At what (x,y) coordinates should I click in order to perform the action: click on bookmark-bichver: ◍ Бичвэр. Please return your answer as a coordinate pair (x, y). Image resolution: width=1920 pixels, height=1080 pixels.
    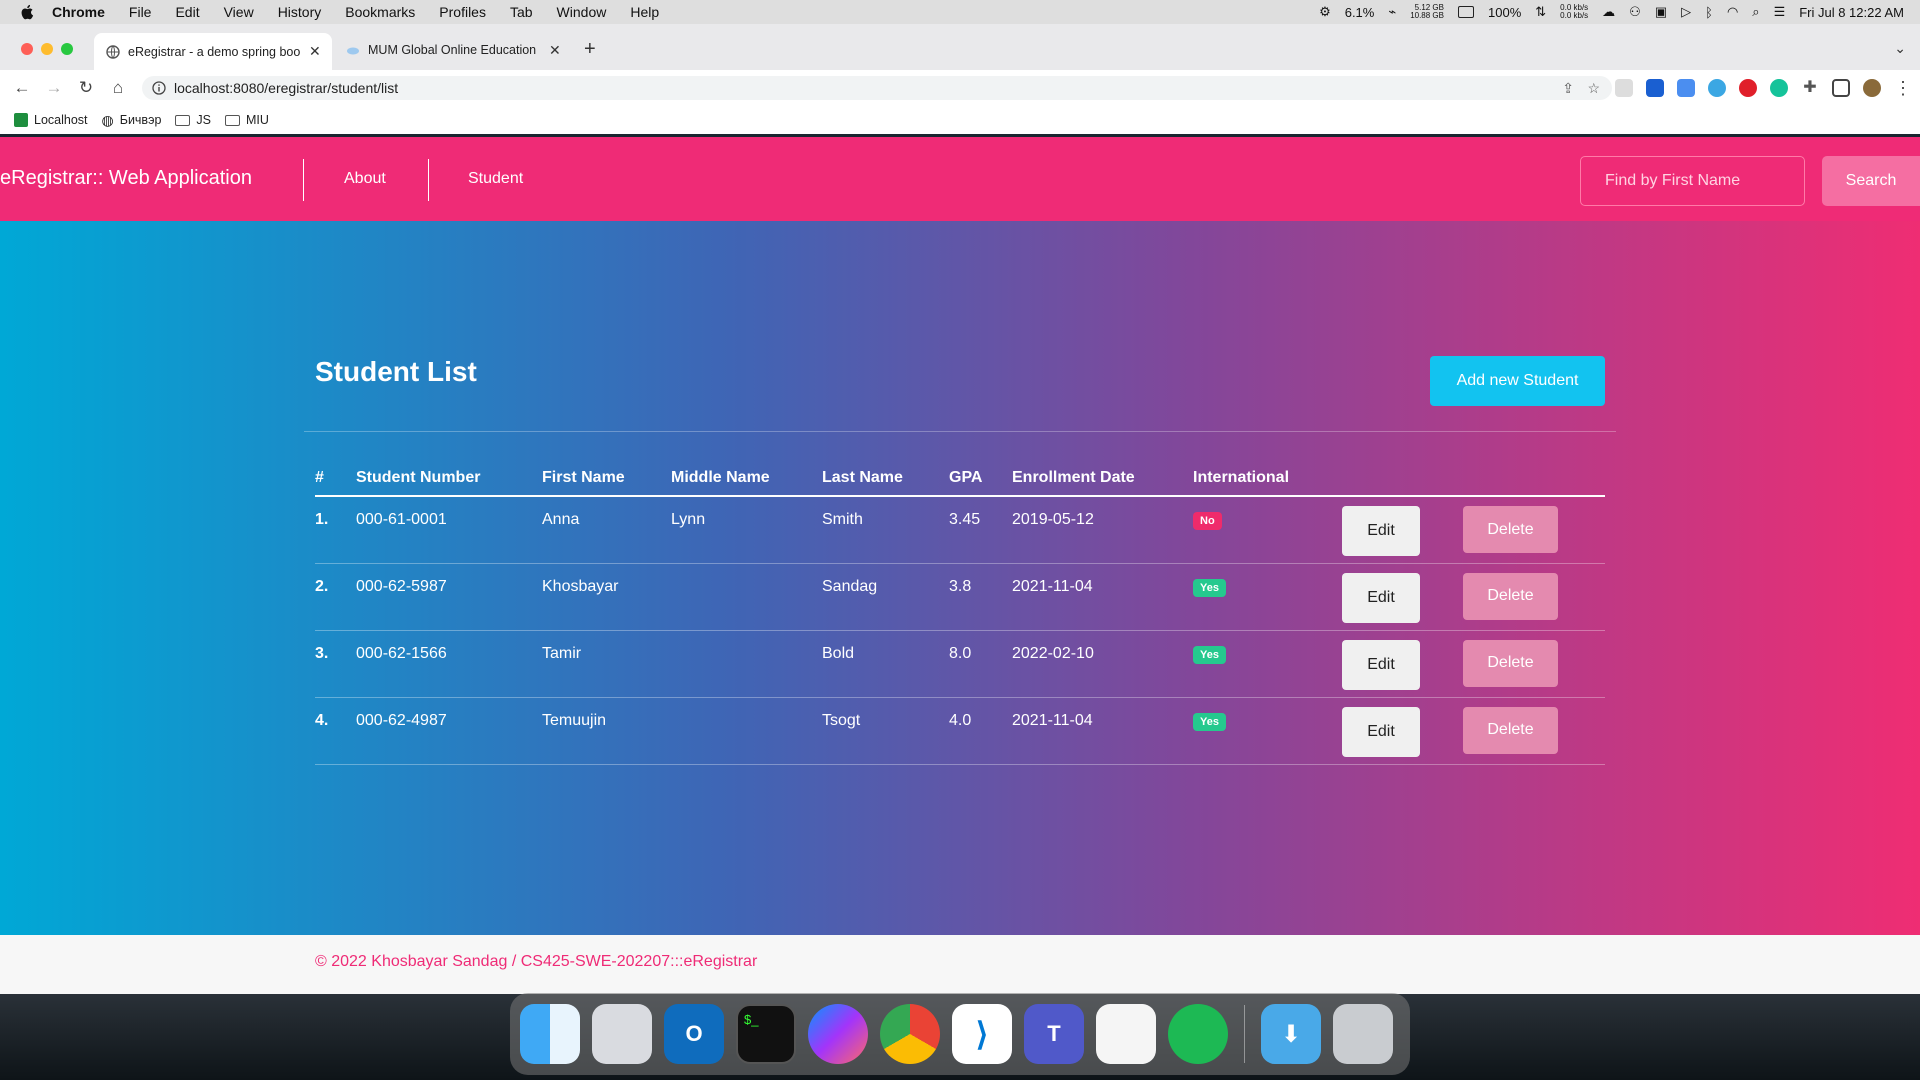
    Looking at the image, I should click on (132, 120).